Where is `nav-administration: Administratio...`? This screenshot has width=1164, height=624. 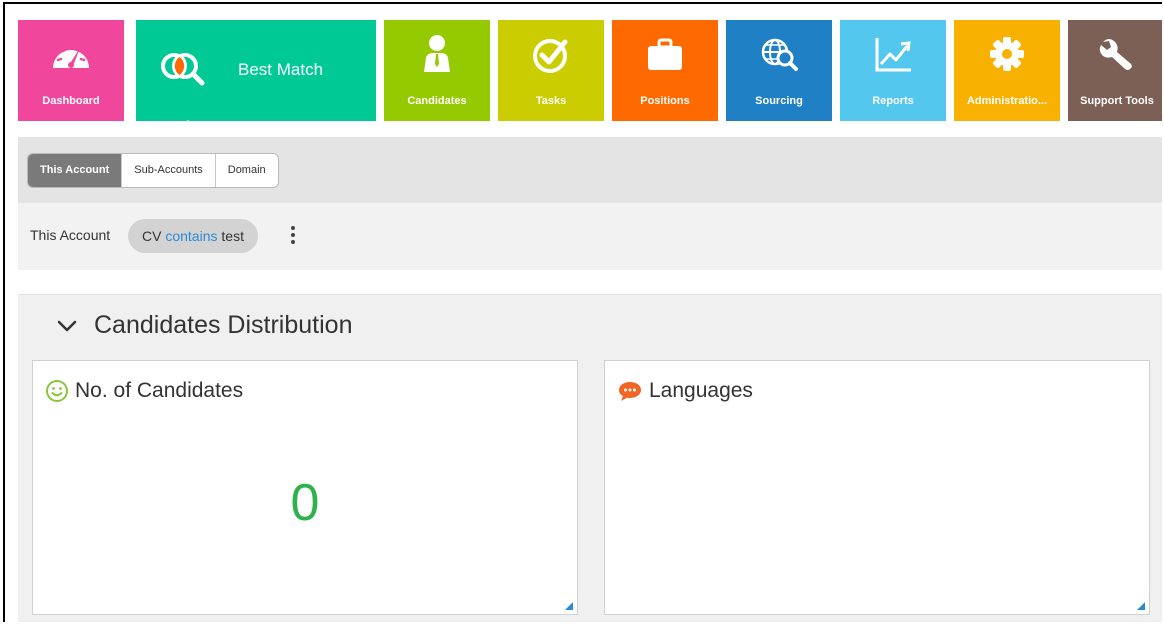 nav-administration: Administratio... is located at coordinates (1007, 70).